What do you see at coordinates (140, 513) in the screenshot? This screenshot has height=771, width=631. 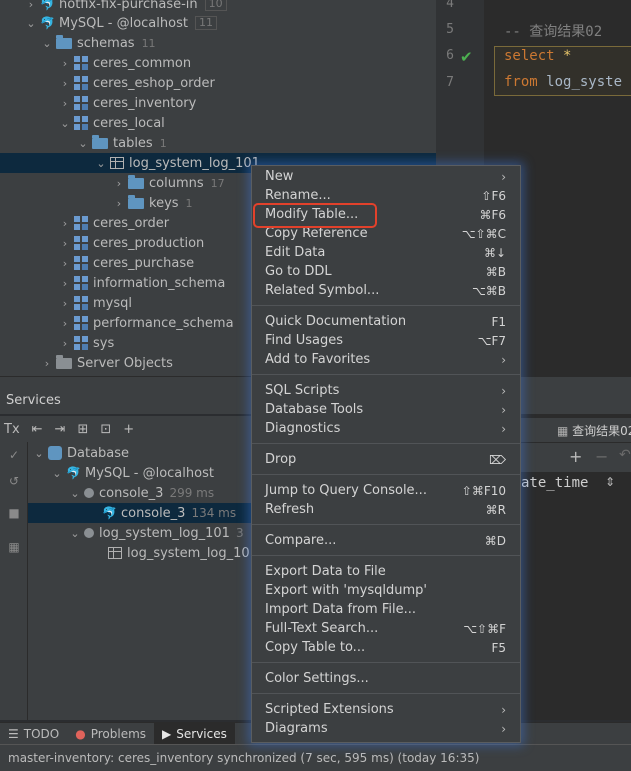 I see `service-node-console-session: 🐬 console_3 134 ms` at bounding box center [140, 513].